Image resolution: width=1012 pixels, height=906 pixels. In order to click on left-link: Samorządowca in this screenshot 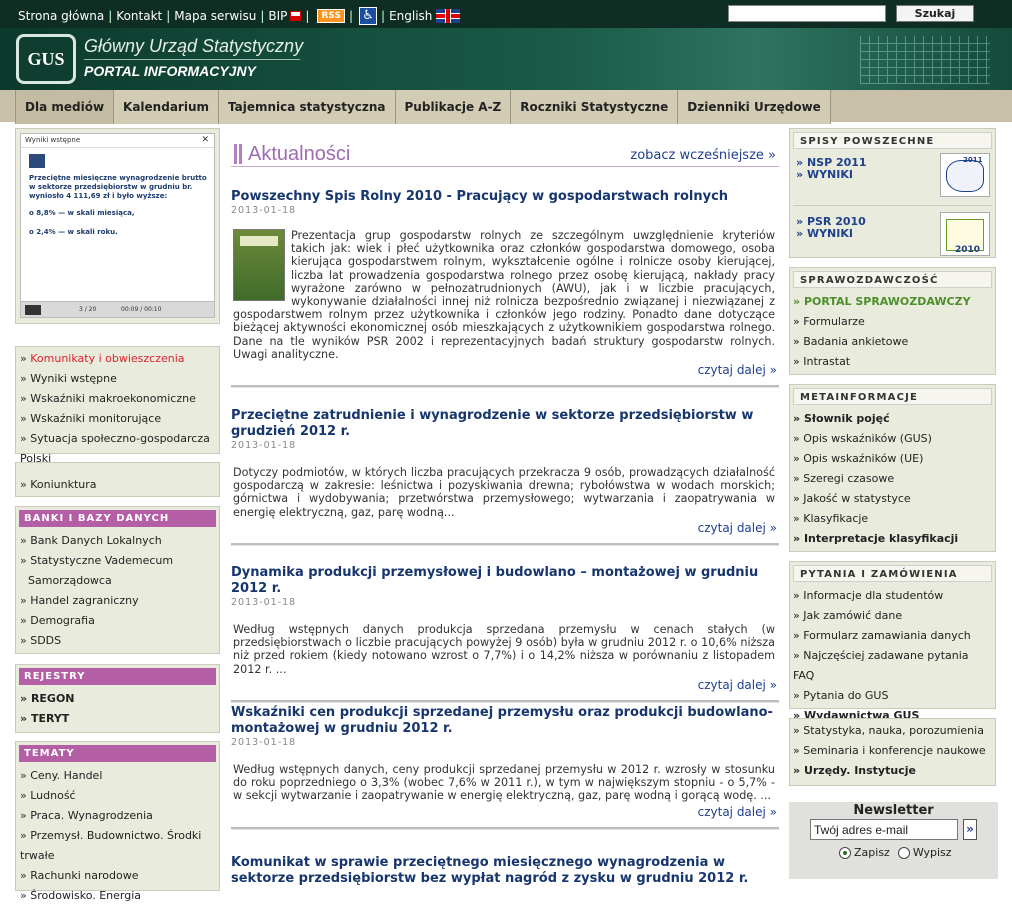, I will do `click(117, 581)`.